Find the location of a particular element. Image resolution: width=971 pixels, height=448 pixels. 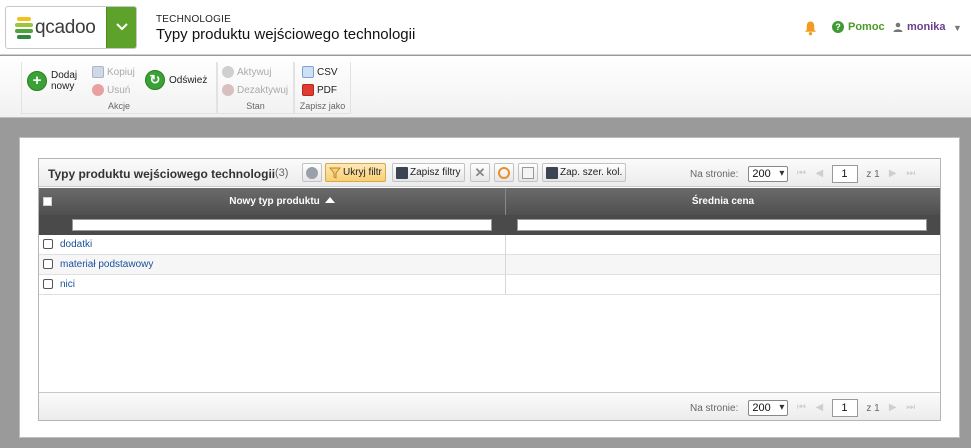

deactivate-button: Dezaktywuj is located at coordinates (255, 90).